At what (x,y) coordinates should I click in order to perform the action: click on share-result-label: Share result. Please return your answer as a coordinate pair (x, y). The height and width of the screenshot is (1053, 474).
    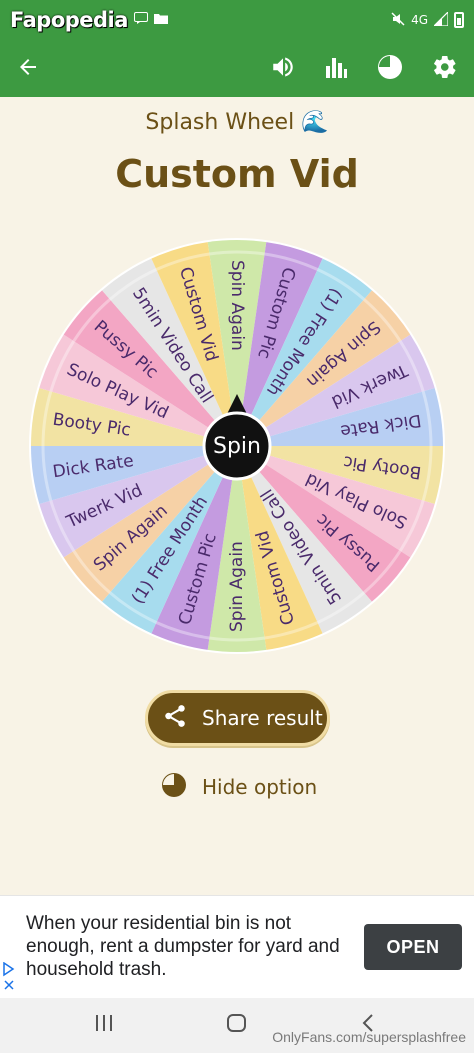
    Looking at the image, I should click on (262, 718).